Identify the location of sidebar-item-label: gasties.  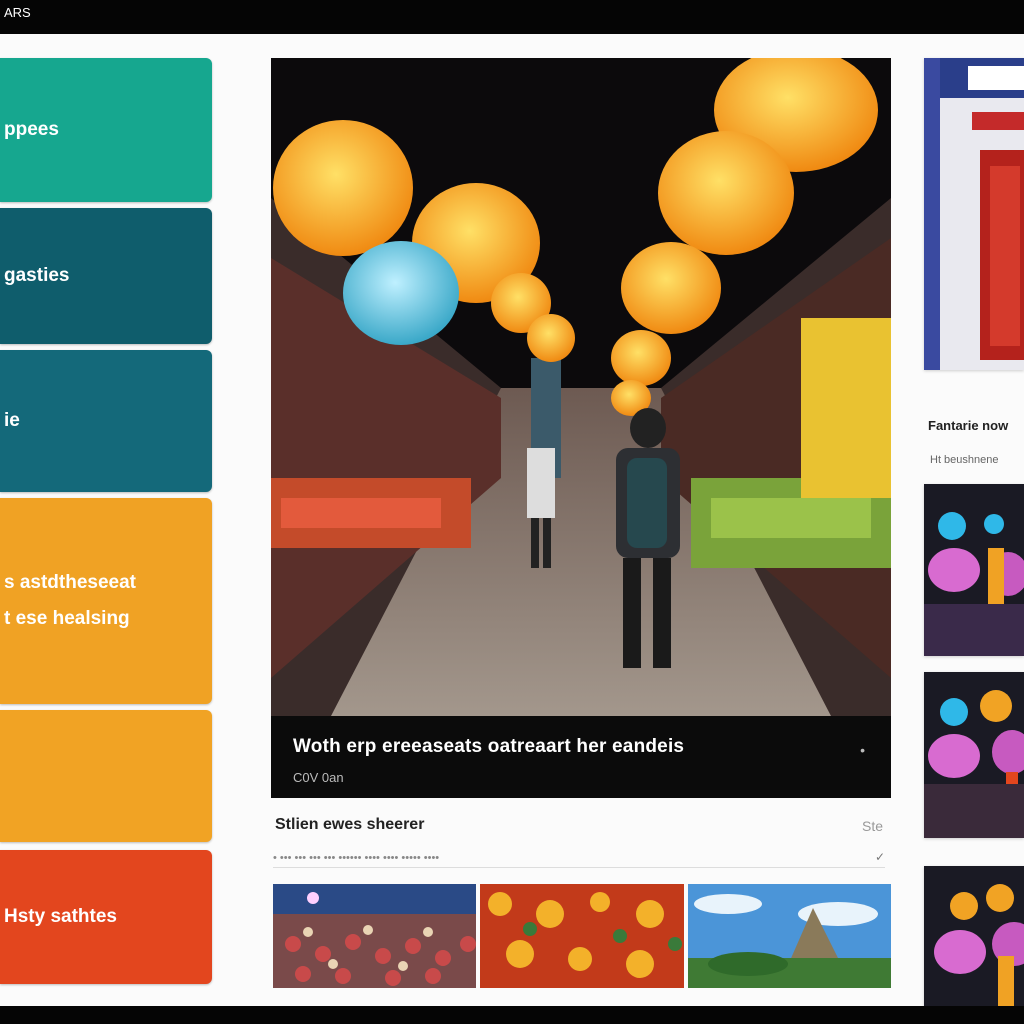
(37, 275).